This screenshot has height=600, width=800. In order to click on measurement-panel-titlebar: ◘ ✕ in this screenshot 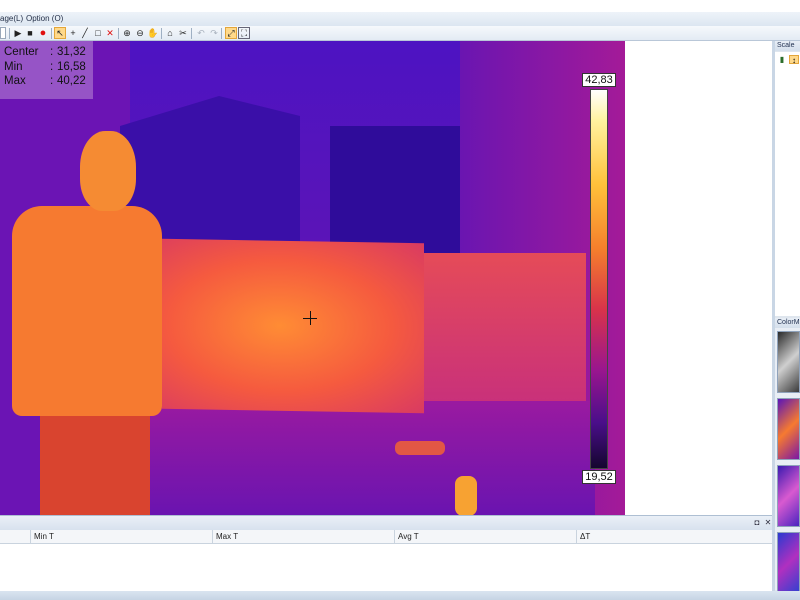, I will do `click(386, 523)`.